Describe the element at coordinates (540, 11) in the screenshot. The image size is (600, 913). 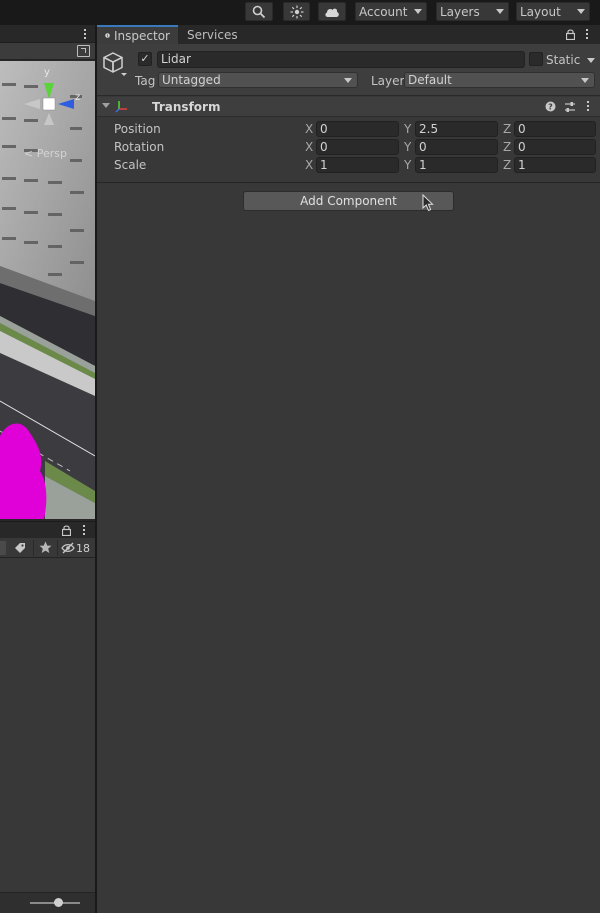
I see `layout-label: Layout` at that location.